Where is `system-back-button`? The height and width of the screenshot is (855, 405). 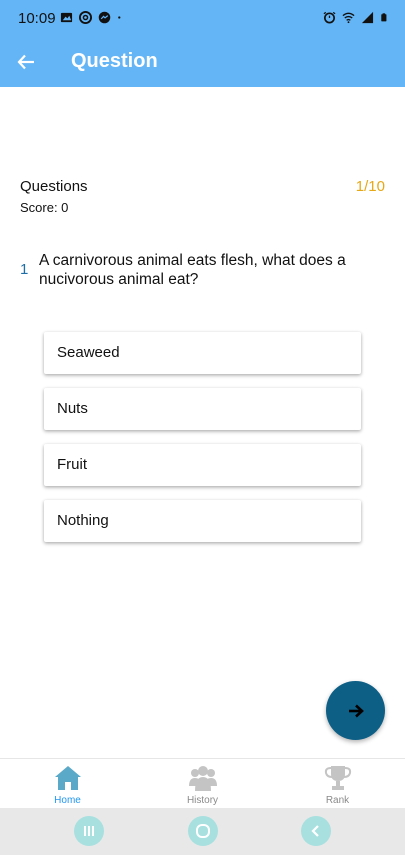
system-back-button is located at coordinates (316, 831).